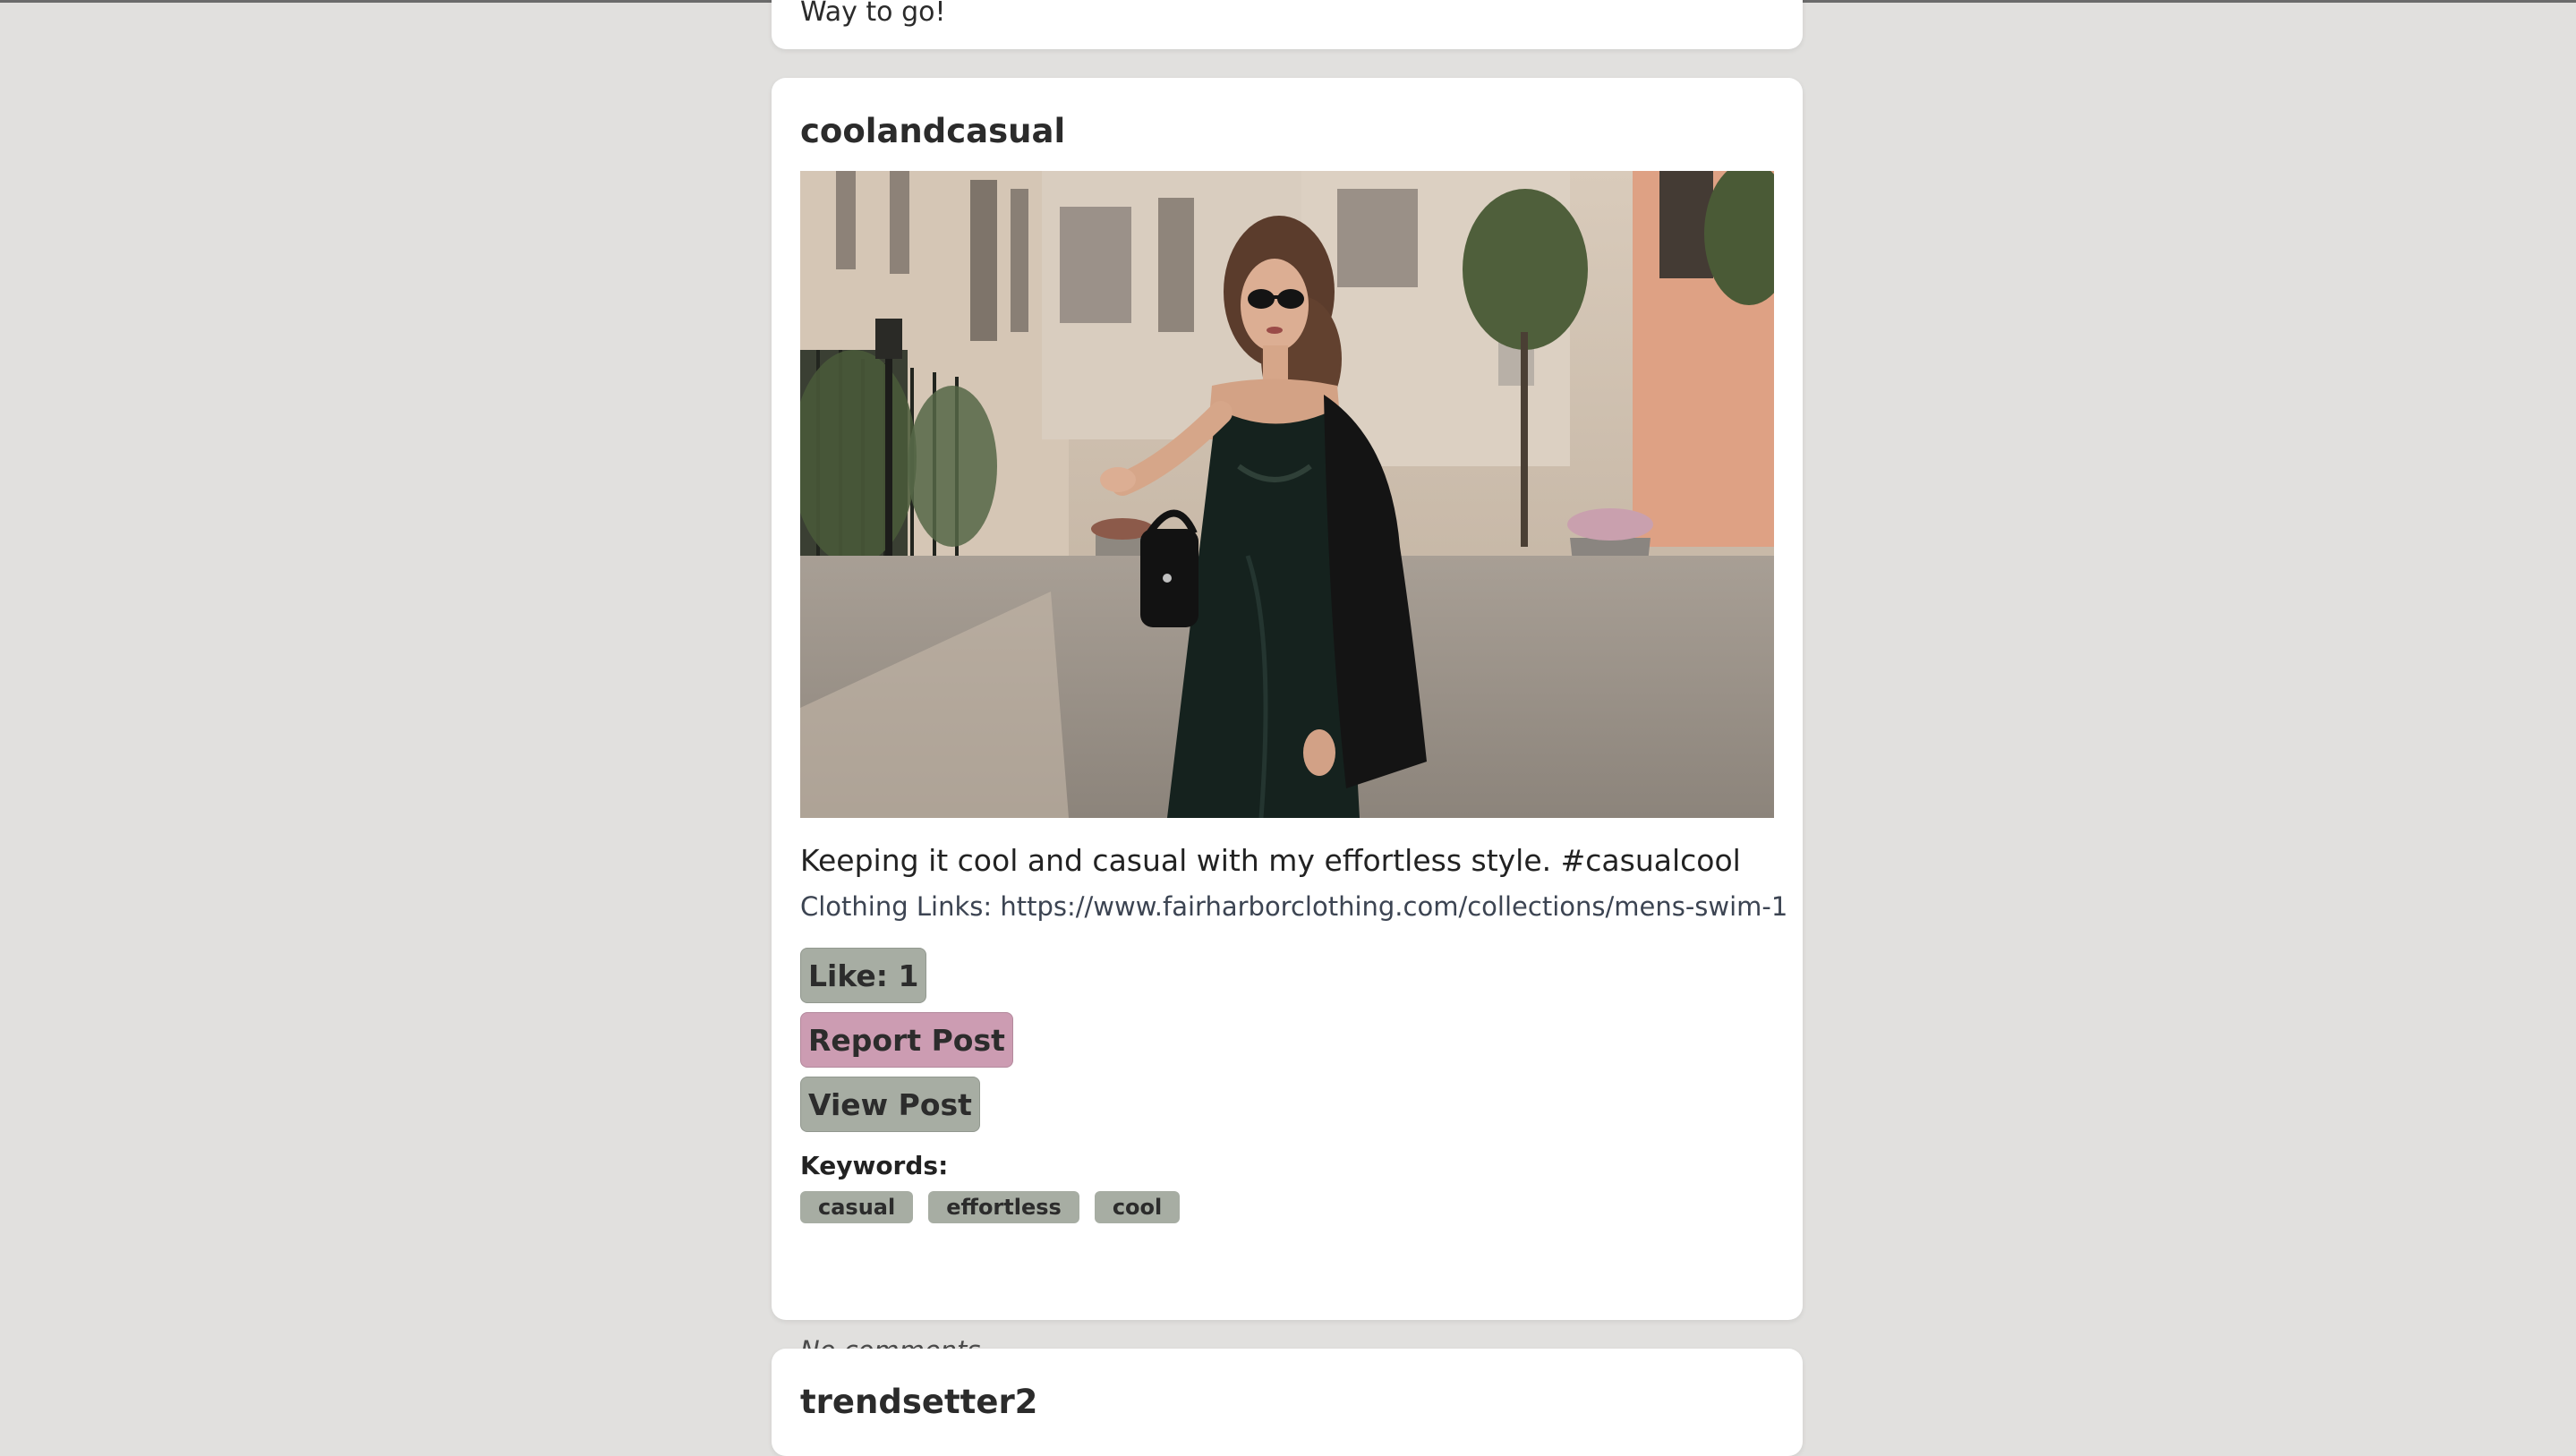 The width and height of the screenshot is (2576, 1456). I want to click on keywords-label: Keywords:, so click(874, 1166).